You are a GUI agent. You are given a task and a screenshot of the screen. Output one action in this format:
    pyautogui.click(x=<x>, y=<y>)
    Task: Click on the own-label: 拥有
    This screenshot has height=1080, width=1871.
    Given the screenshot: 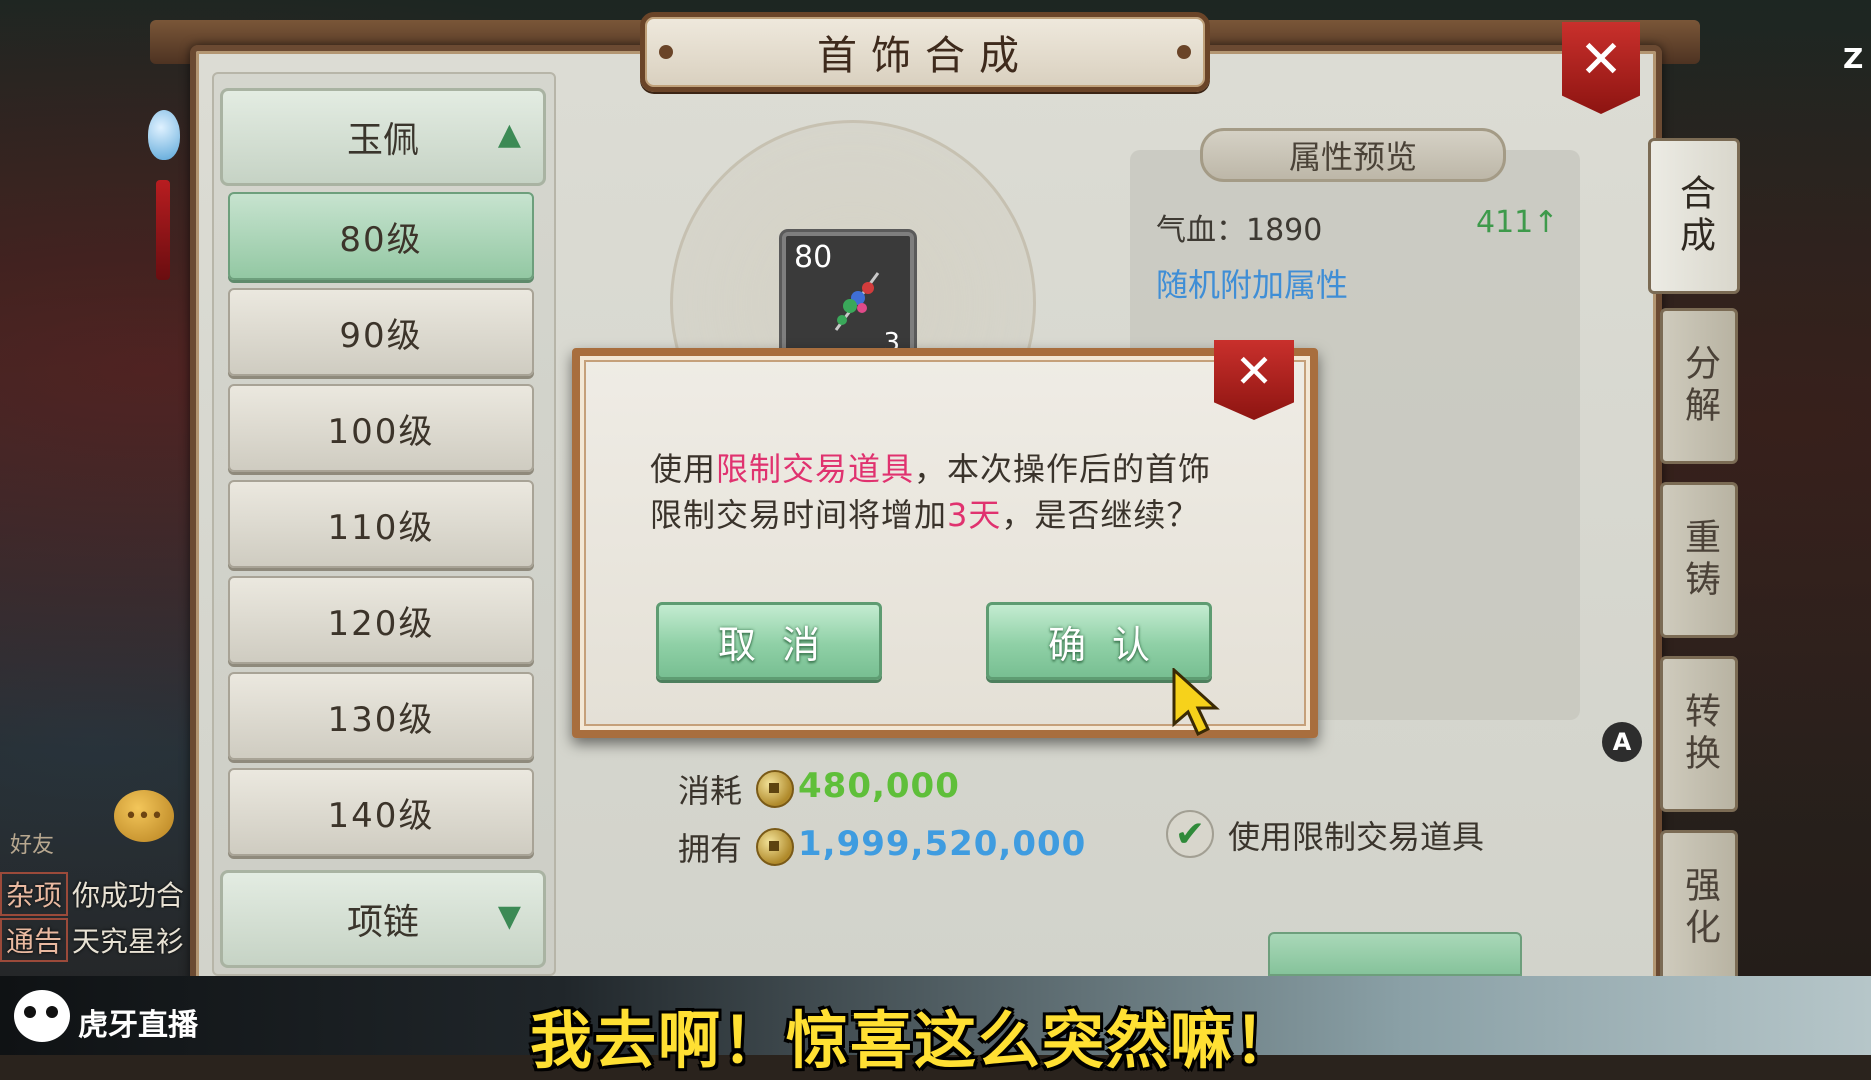 What is the action you would take?
    pyautogui.click(x=710, y=849)
    